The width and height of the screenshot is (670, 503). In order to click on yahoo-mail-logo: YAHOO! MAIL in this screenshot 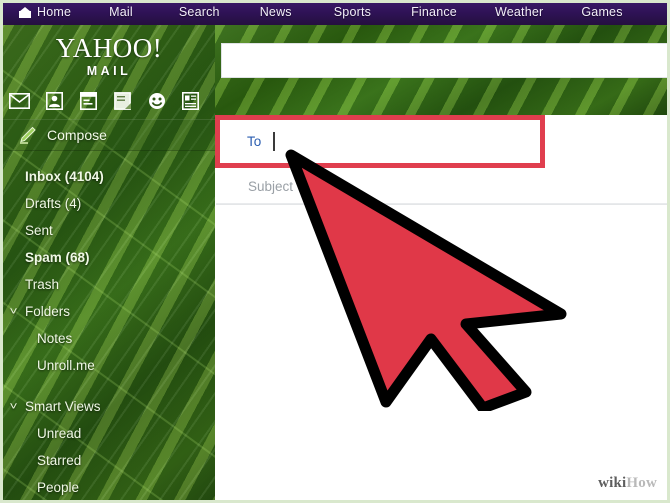, I will do `click(109, 56)`.